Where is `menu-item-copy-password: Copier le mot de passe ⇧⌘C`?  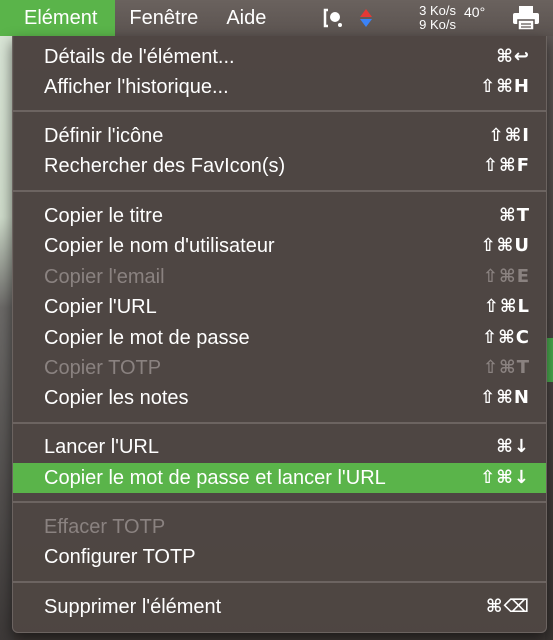
menu-item-copy-password: Copier le mot de passe ⇧⌘C is located at coordinates (279, 338).